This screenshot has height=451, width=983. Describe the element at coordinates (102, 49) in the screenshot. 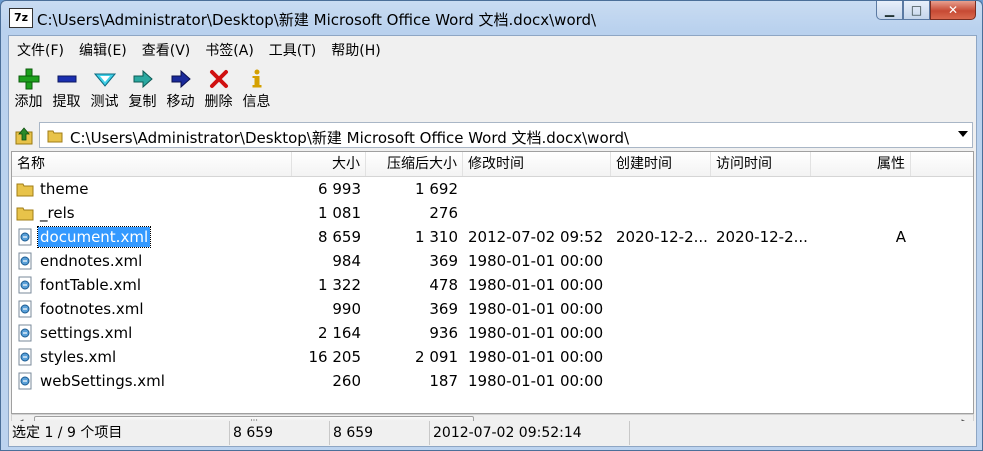

I see `menu-edit: 编辑(E)` at that location.